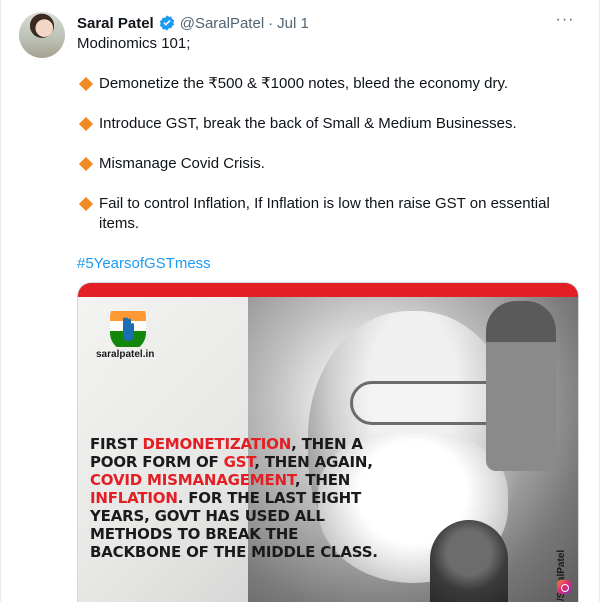 The image size is (600, 602). I want to click on headline-highlight: GST, so click(239, 462).